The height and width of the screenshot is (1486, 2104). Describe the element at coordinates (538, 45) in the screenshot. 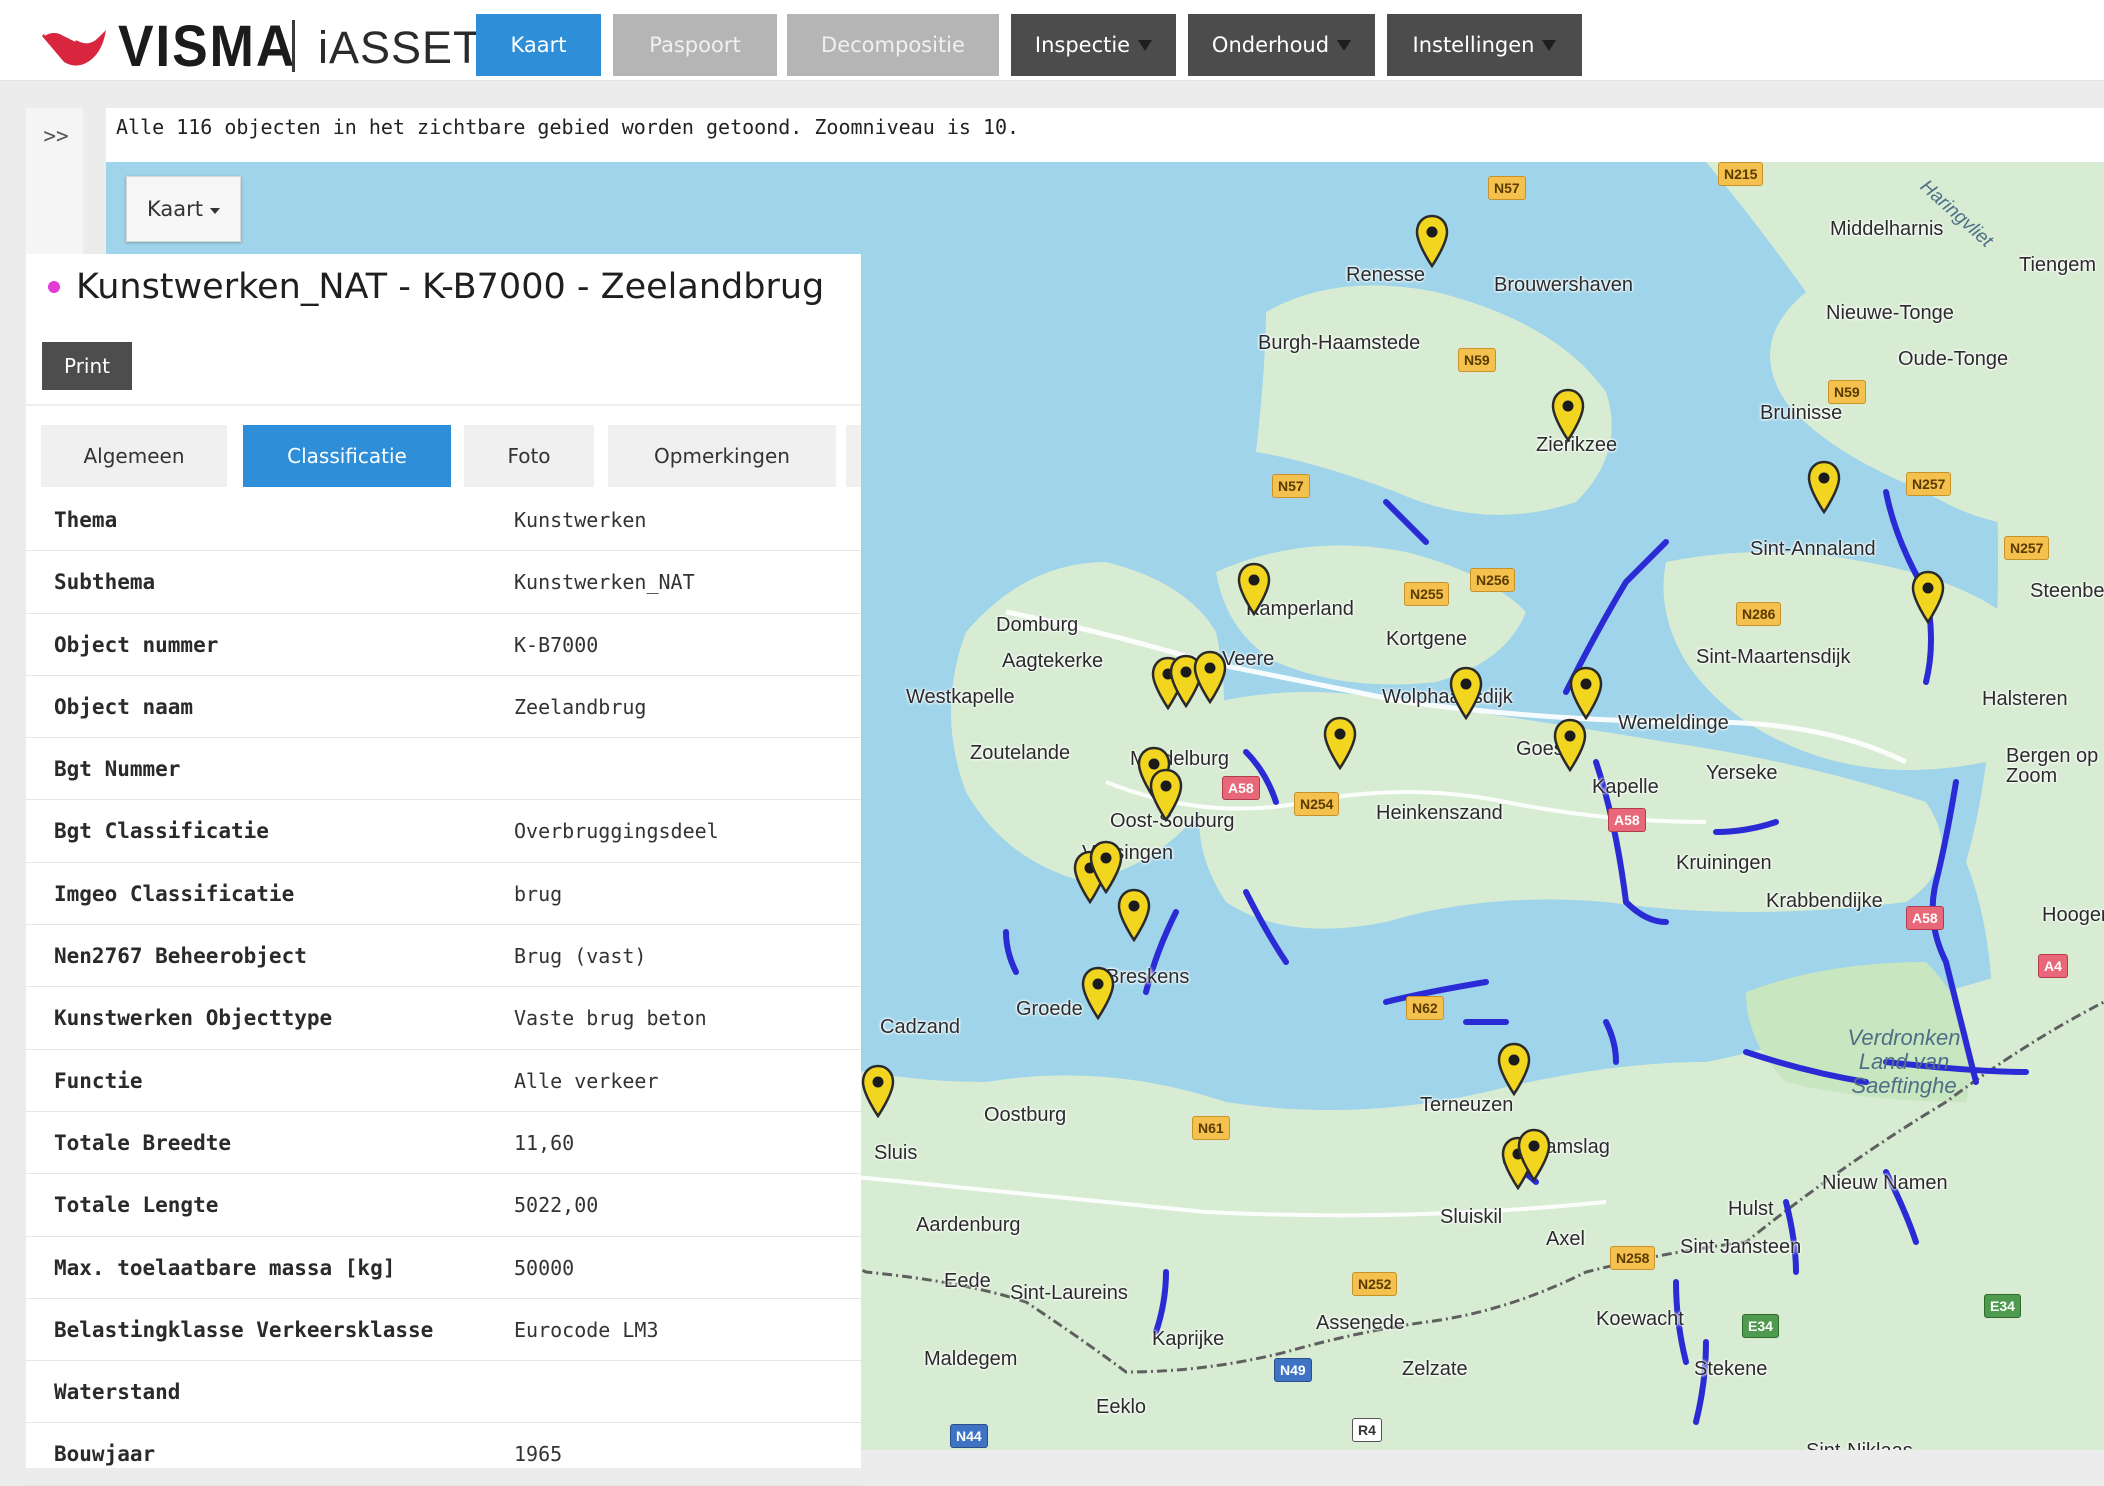

I see `nav-kaart-button: Kaart` at that location.